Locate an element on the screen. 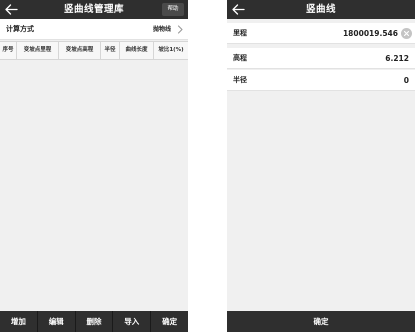 Image resolution: width=415 pixels, height=332 pixels. delete-button: 删除 is located at coordinates (95, 321).